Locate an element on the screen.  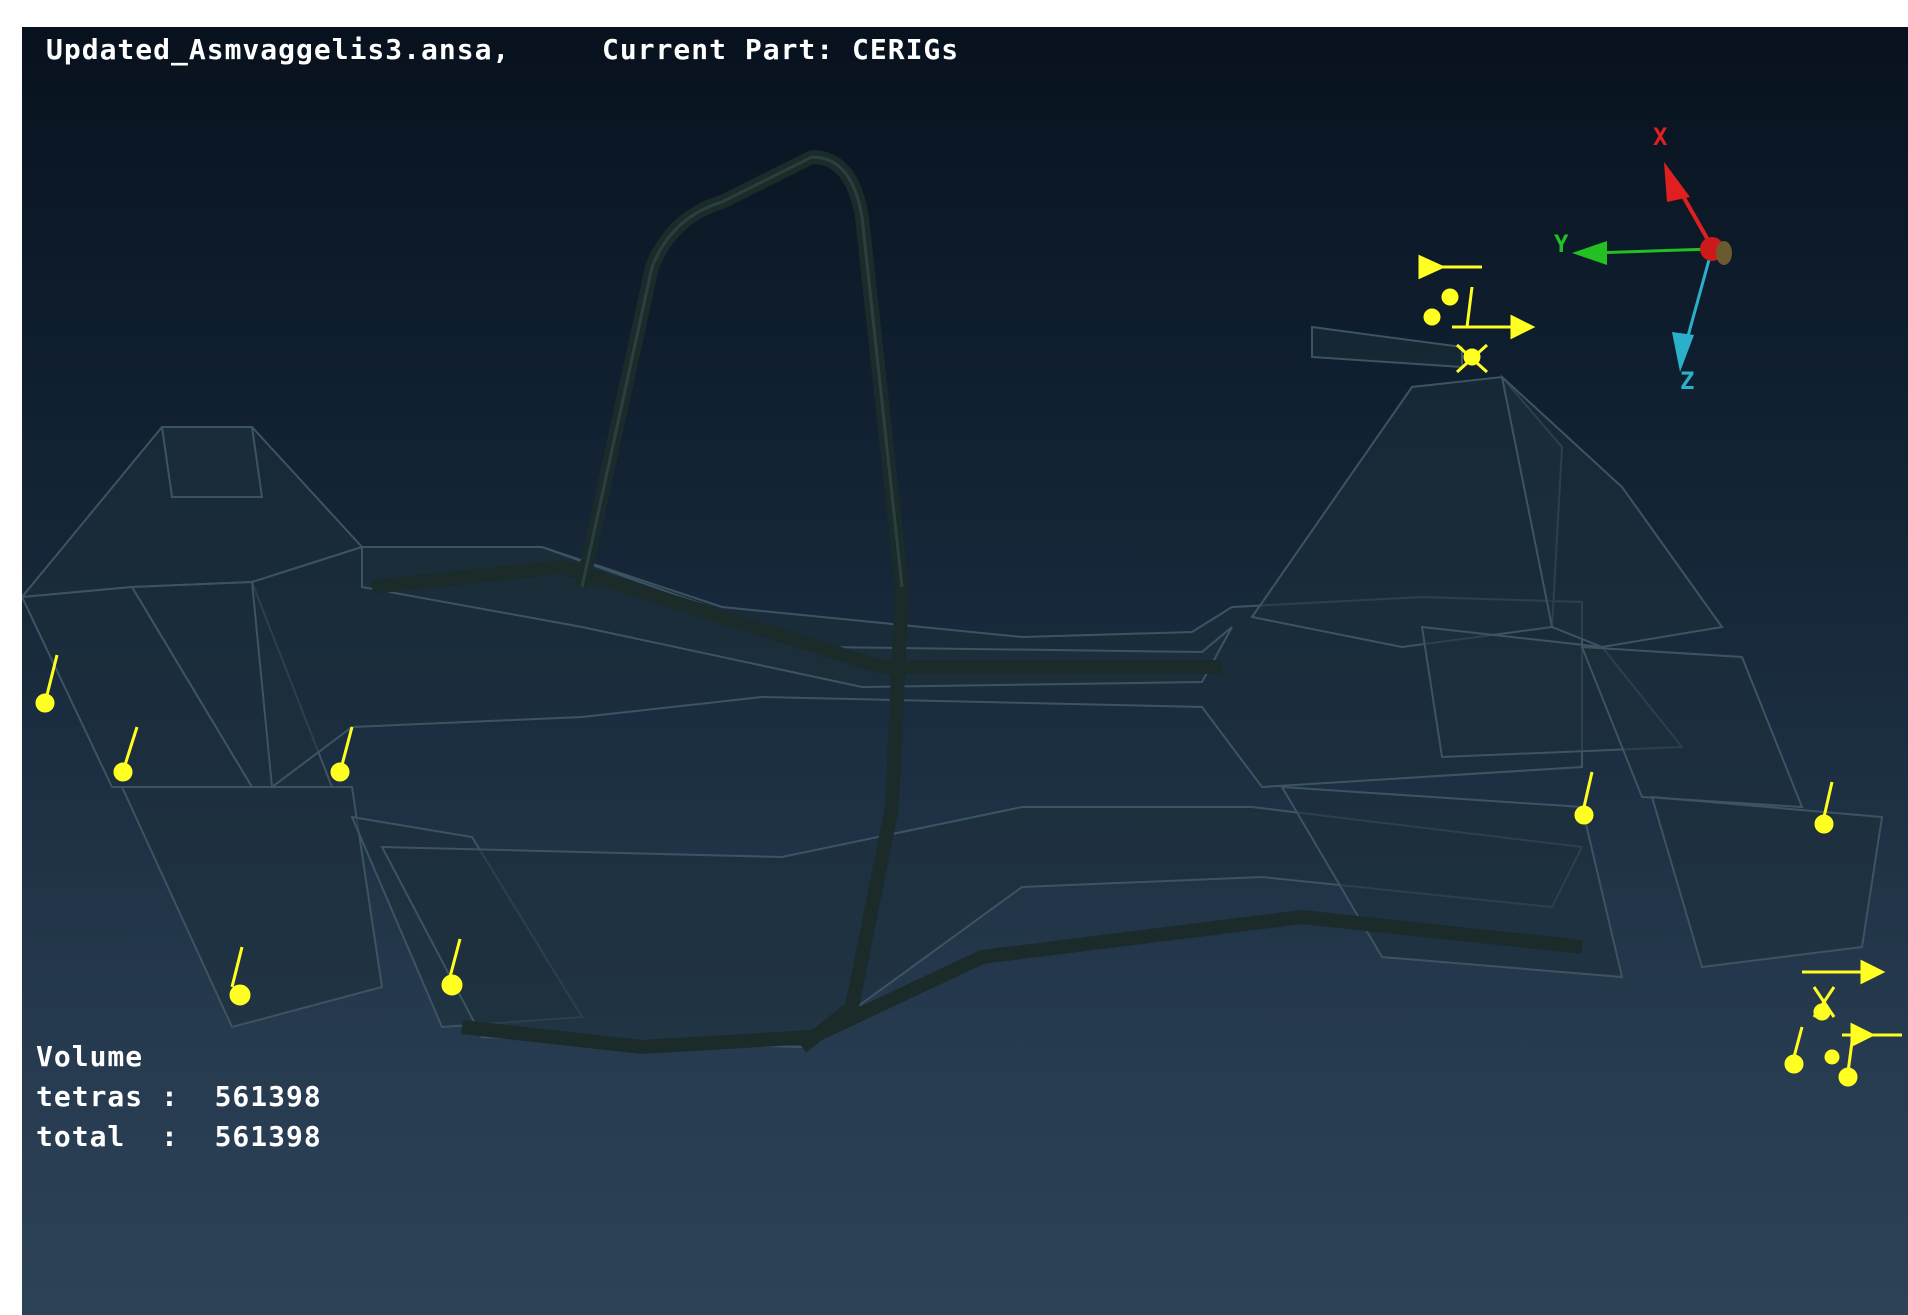
x-axis-label: X is located at coordinates (1660, 137).